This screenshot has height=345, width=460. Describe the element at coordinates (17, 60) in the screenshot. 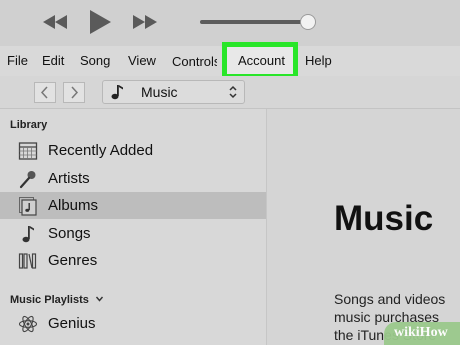

I see `menu-file: File` at that location.